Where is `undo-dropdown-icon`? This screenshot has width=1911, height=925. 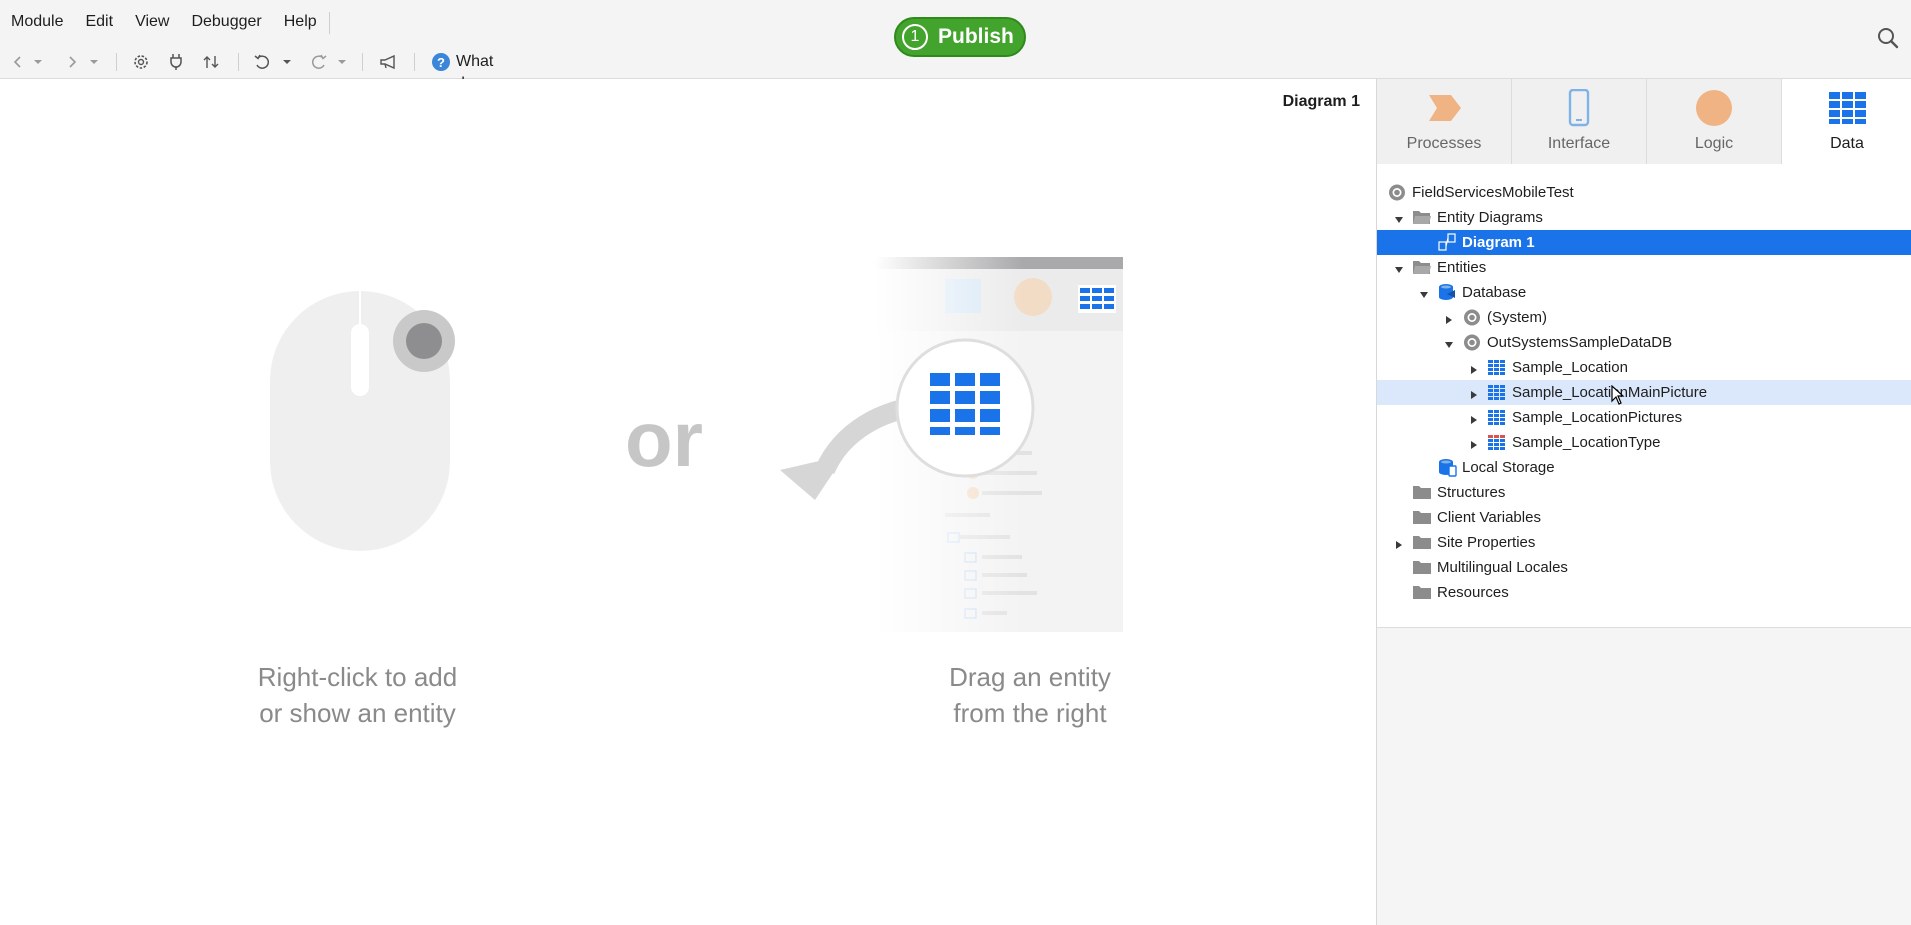 undo-dropdown-icon is located at coordinates (287, 62).